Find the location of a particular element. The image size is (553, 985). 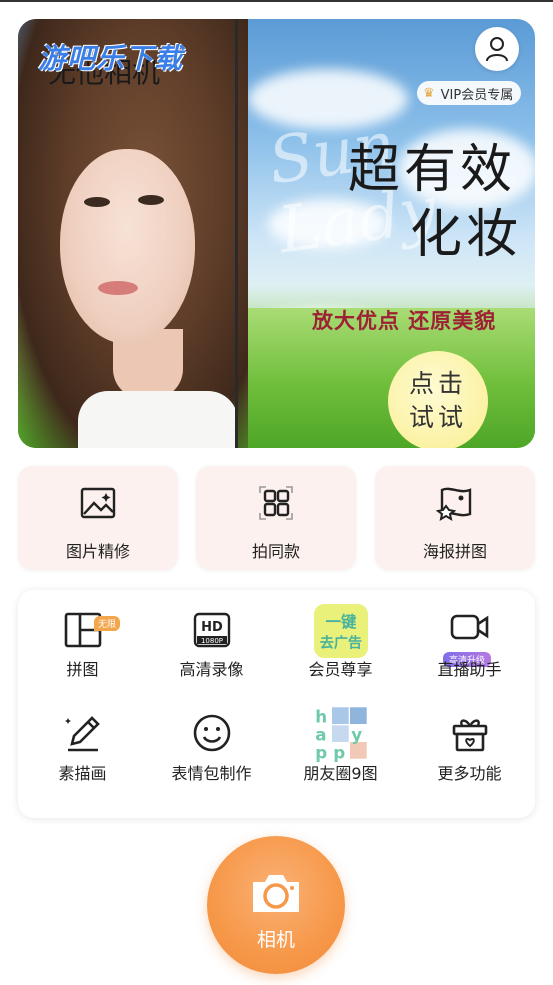

tool-label: 直播助手 is located at coordinates (469, 669).